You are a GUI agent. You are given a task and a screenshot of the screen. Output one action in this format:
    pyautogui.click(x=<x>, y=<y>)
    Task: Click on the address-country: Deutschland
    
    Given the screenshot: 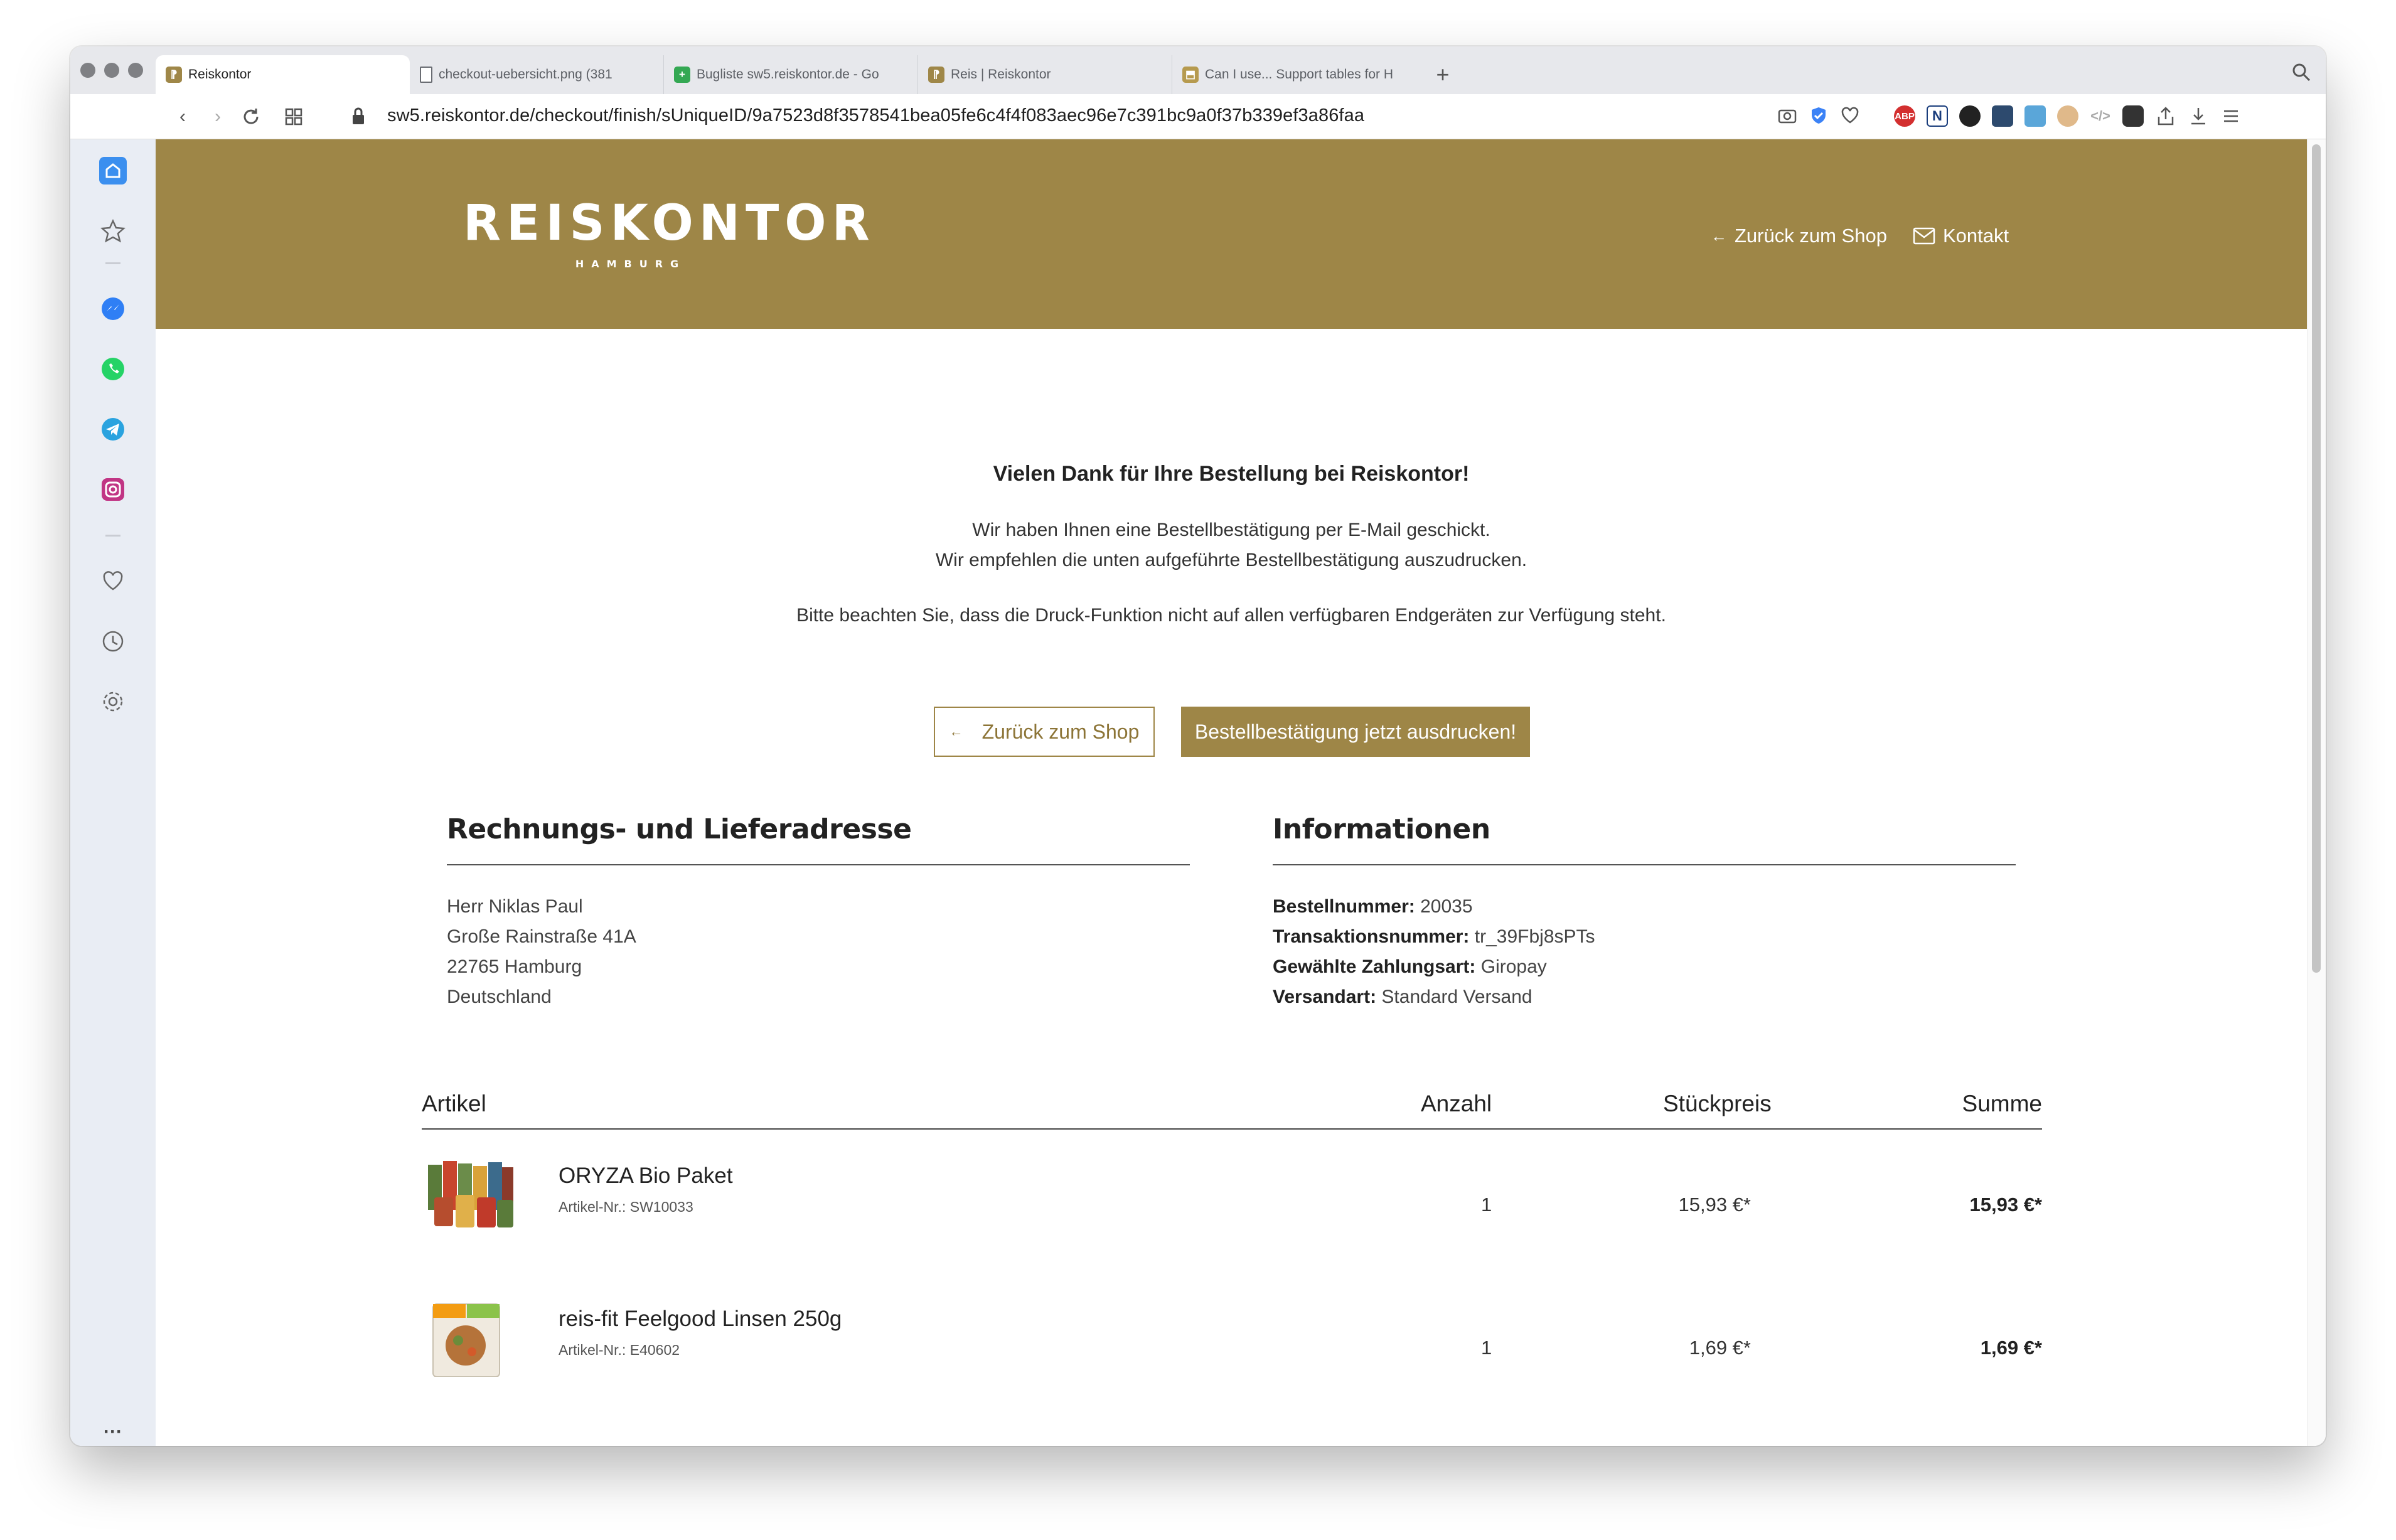 What is the action you would take?
    pyautogui.click(x=500, y=997)
    